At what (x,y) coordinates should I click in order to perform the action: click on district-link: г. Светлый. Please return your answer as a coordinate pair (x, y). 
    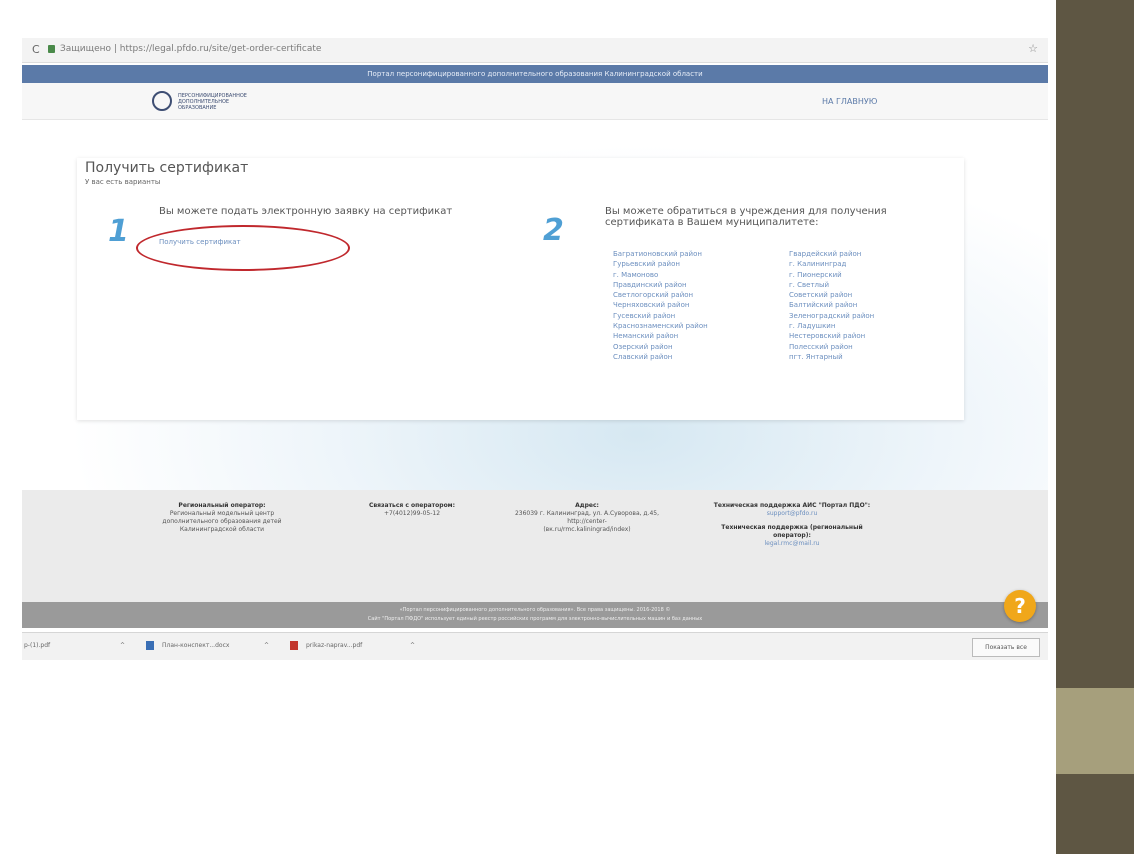
    Looking at the image, I should click on (831, 285).